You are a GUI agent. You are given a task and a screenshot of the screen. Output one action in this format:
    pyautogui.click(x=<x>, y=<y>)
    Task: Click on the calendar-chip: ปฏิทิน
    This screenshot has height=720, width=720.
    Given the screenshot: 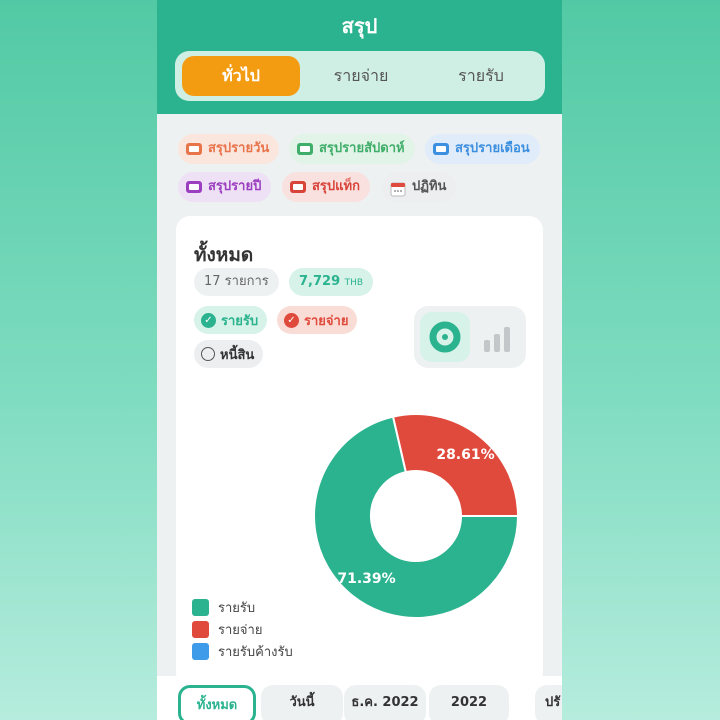 What is the action you would take?
    pyautogui.click(x=419, y=187)
    